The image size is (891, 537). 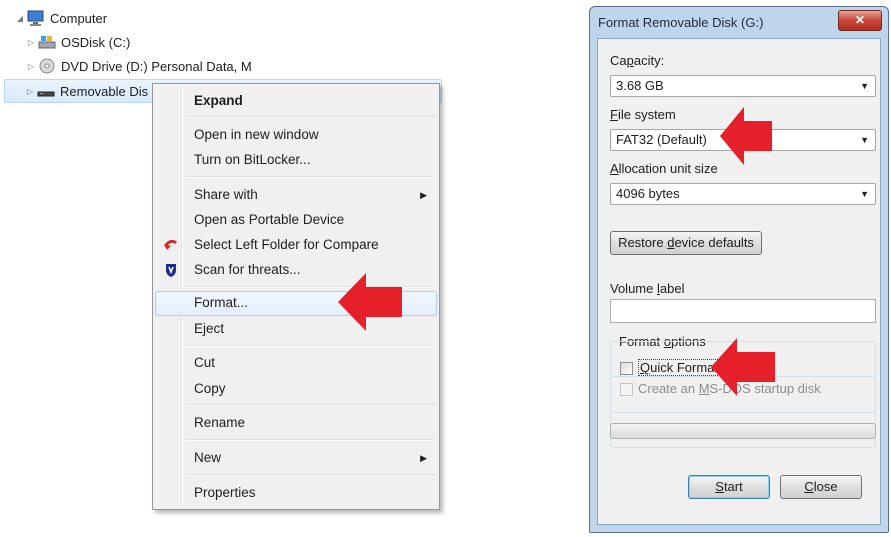 I want to click on tree-item-dvd-drive: ▷ DVD Drive (D:) Personal Data, M, so click(x=139, y=66).